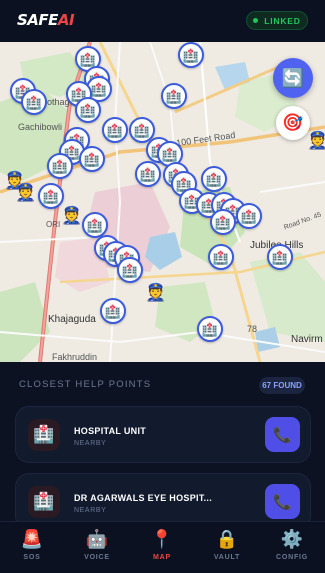 The width and height of the screenshot is (325, 573). Describe the element at coordinates (66, 20) in the screenshot. I see `logo-accent: AI` at that location.